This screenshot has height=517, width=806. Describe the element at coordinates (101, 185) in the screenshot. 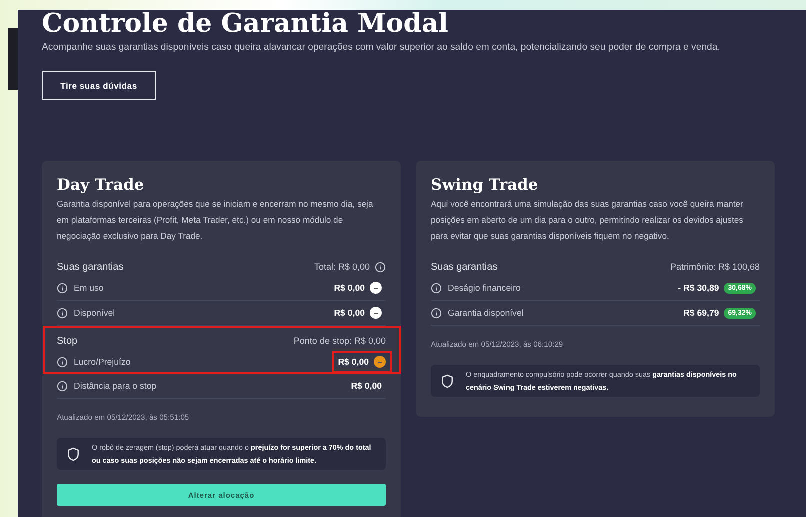

I see `card-title: Day Trade` at that location.